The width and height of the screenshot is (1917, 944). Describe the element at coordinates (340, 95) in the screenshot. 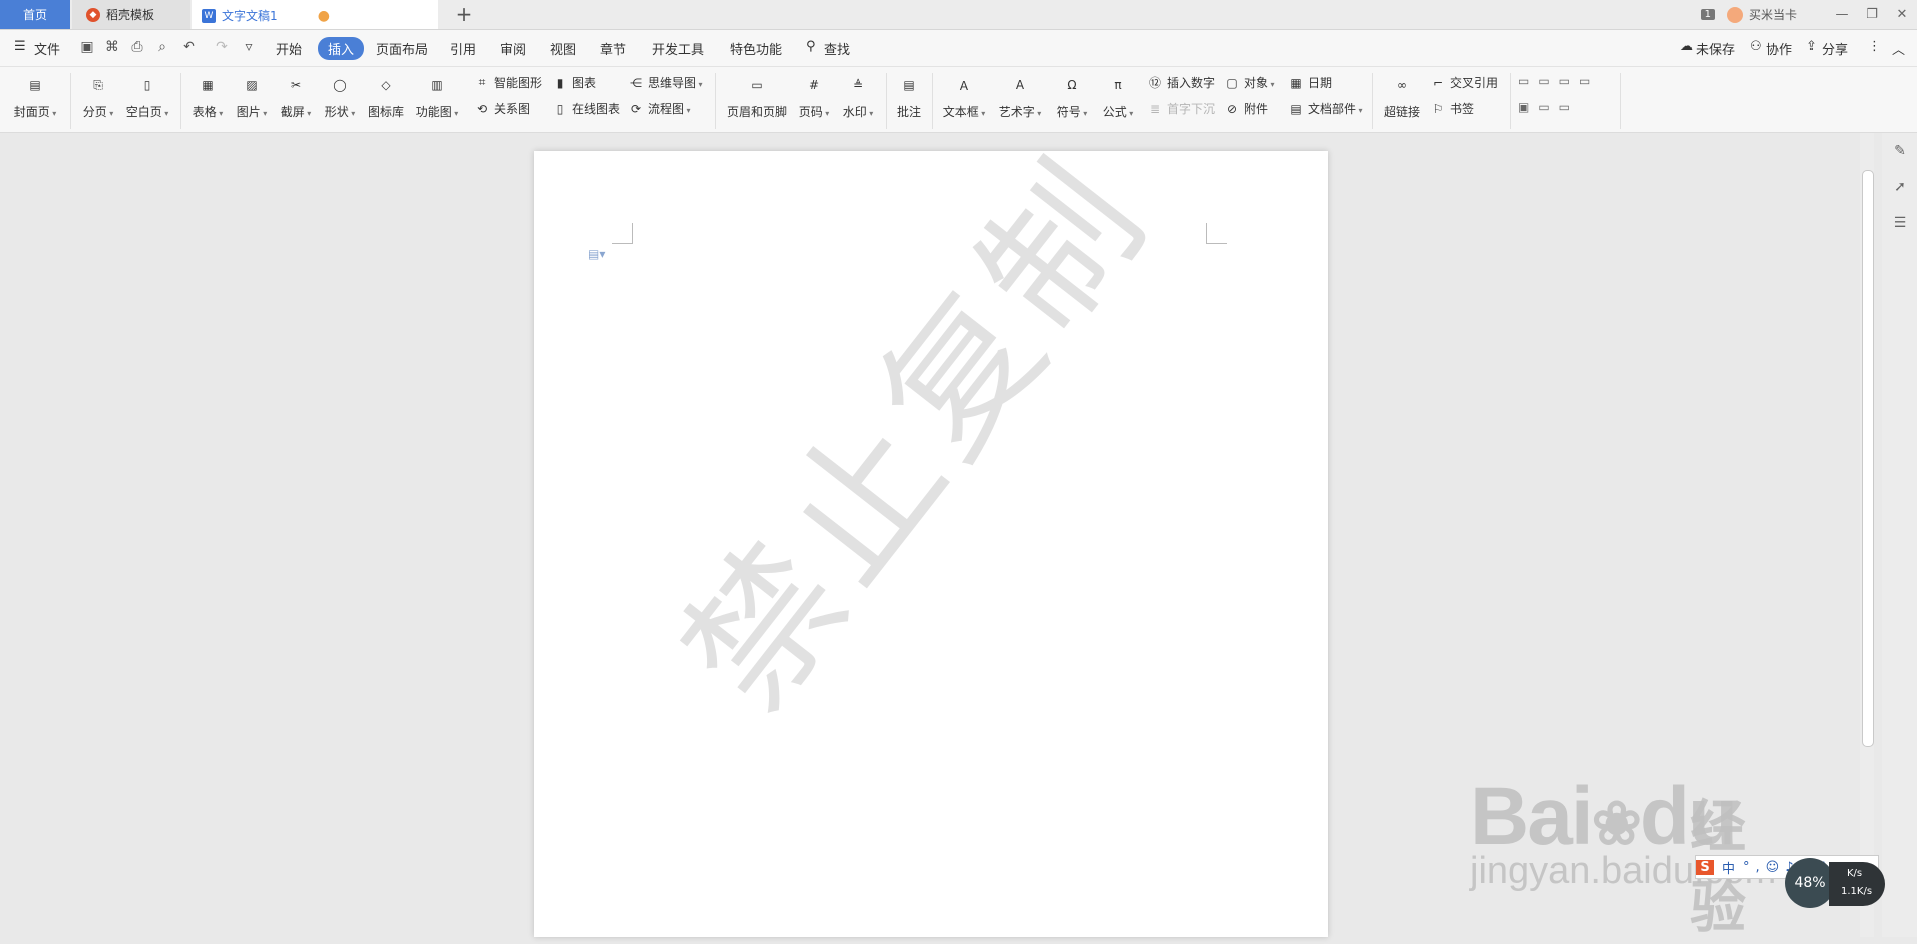

I see `shape-button: ◯ 形状` at that location.